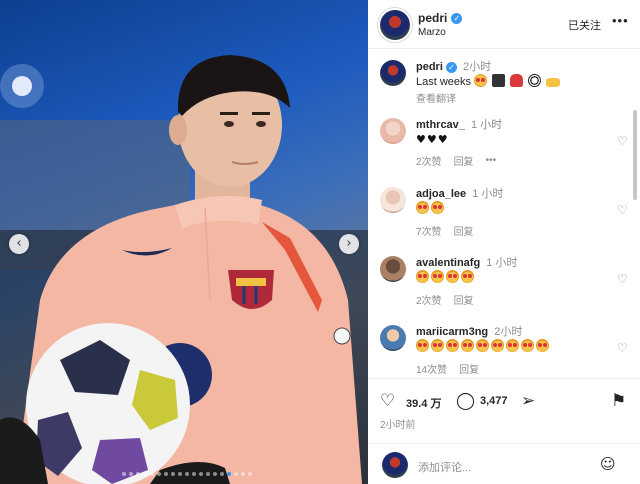  I want to click on post-actions: ♡ 39.4 万 ◯ 3,477 ➢ ⚑ 2小时前 添加评论... ☺, so click(504, 431).